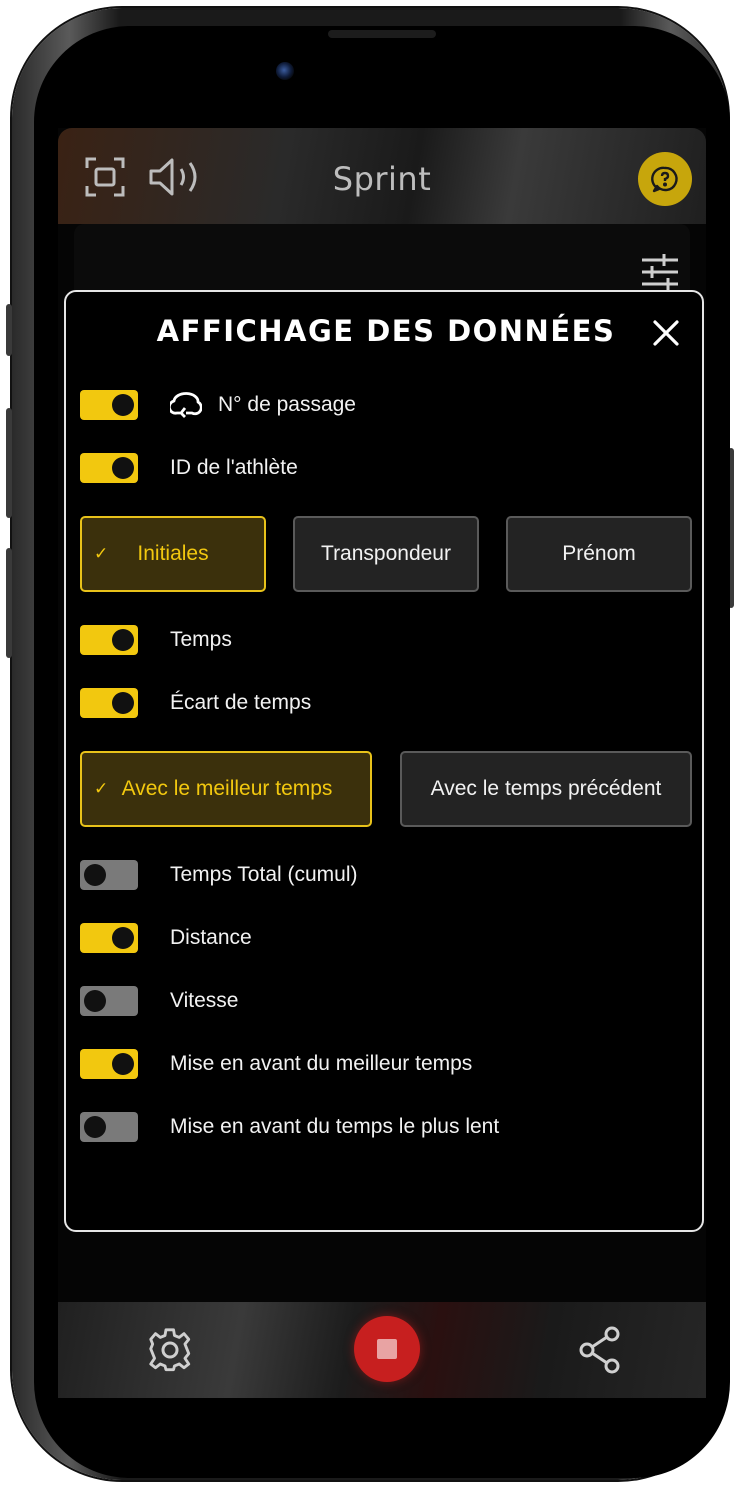 The height and width of the screenshot is (1488, 740). I want to click on row-lap-number: N° de passage, so click(218, 405).